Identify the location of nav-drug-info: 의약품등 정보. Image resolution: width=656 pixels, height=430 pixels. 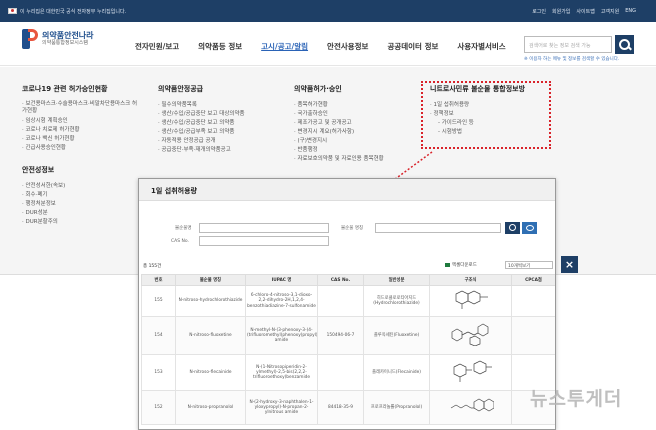
(220, 46).